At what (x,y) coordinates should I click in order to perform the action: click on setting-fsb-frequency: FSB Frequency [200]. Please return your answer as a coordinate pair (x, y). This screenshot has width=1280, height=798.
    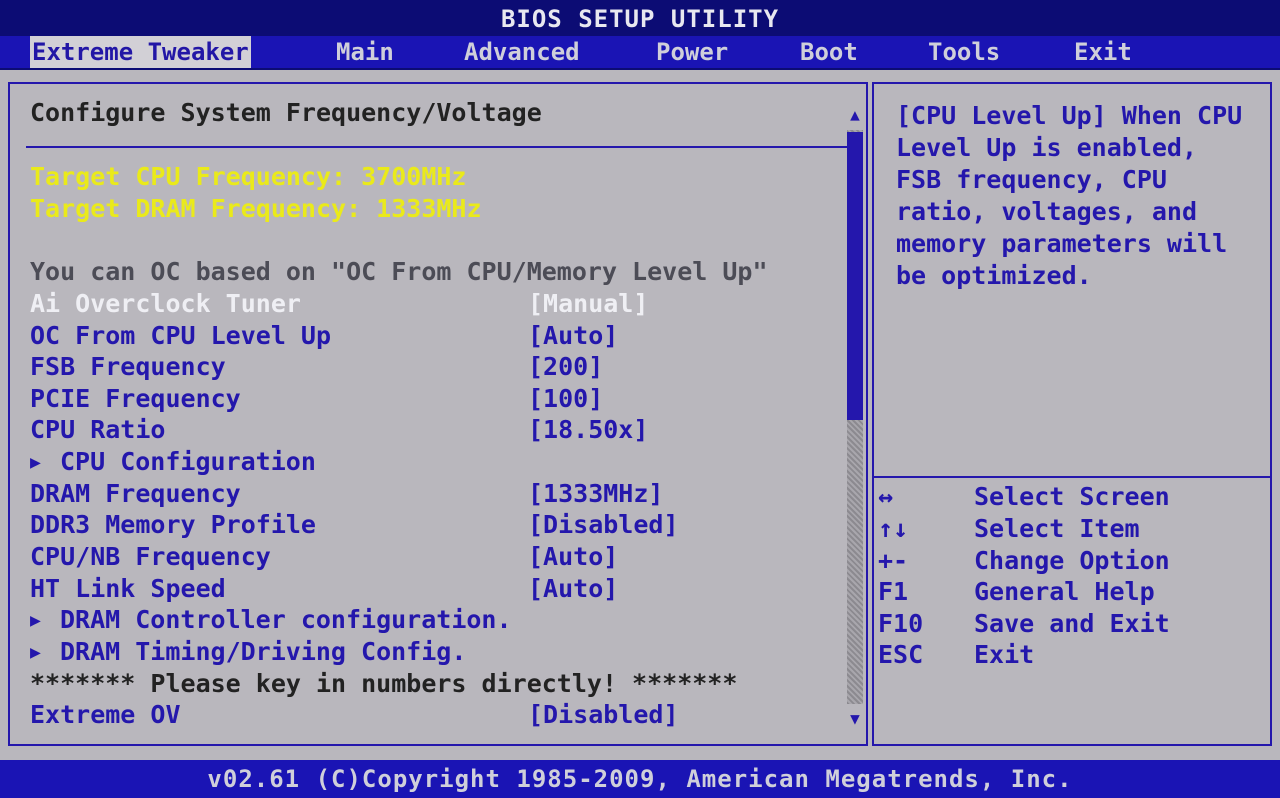
    Looking at the image, I should click on (430, 367).